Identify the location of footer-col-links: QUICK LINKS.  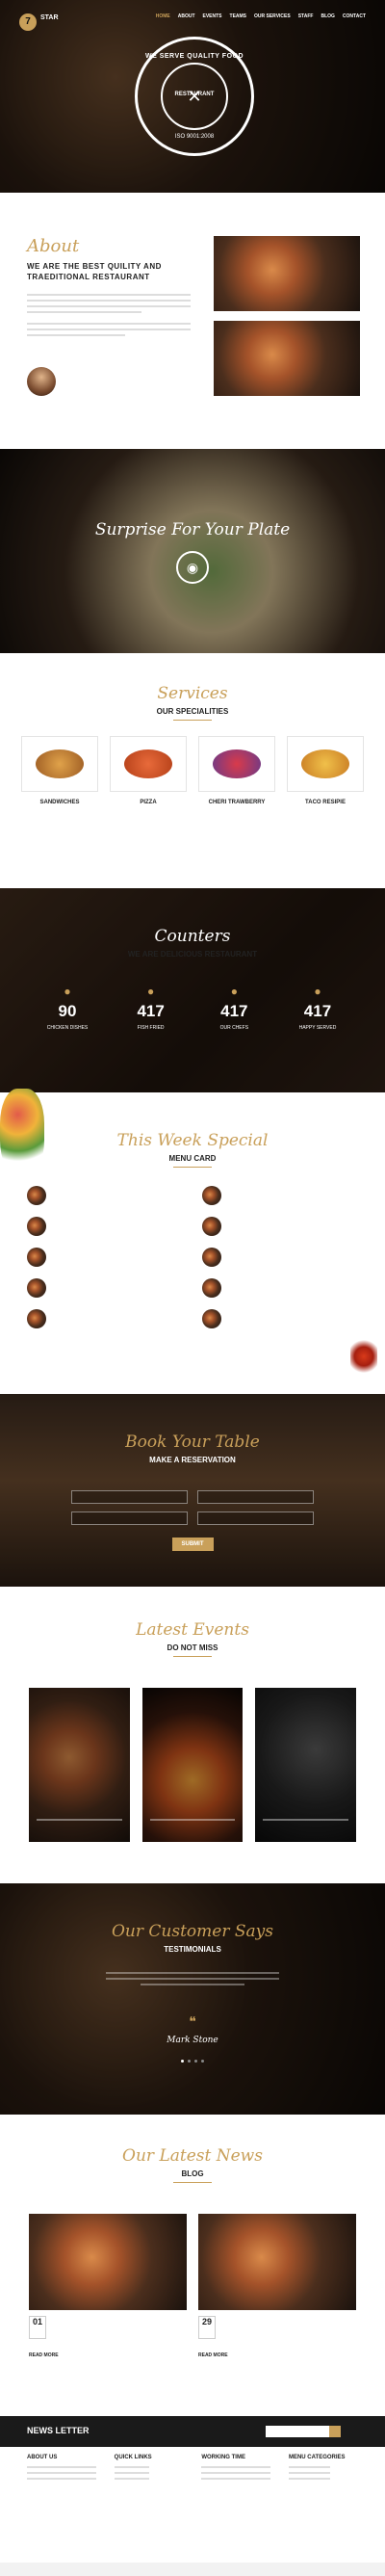
(149, 2469).